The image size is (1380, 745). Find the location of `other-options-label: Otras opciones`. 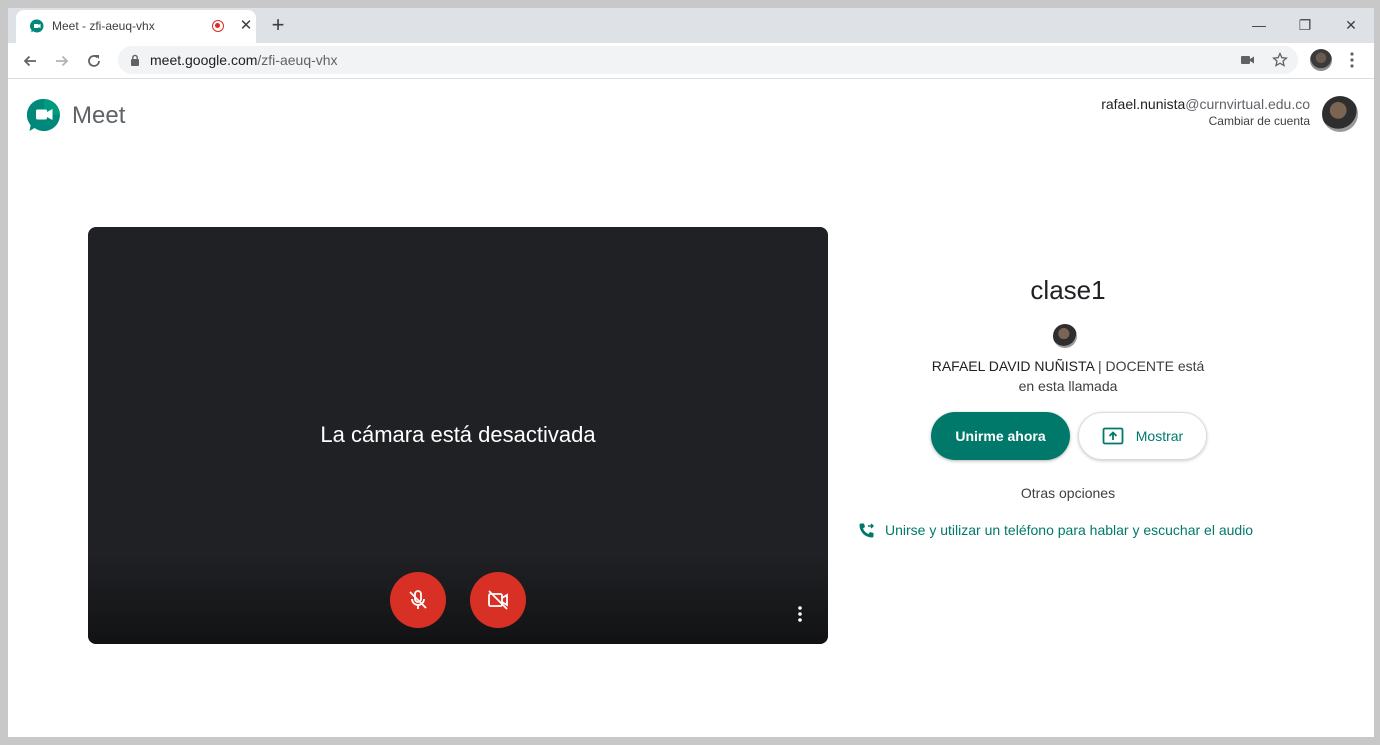

other-options-label: Otras opciones is located at coordinates (1068, 493).